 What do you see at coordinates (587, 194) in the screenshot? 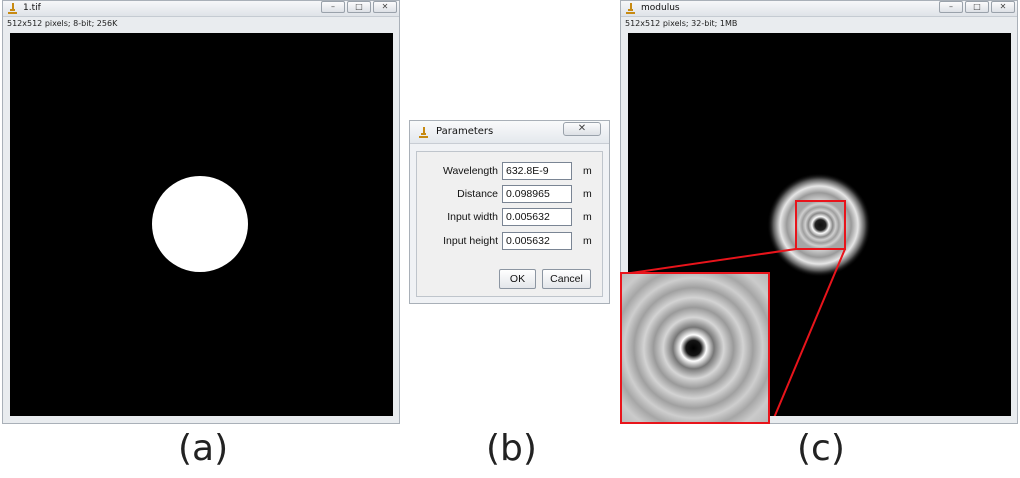
I see `distance-unit: m` at bounding box center [587, 194].